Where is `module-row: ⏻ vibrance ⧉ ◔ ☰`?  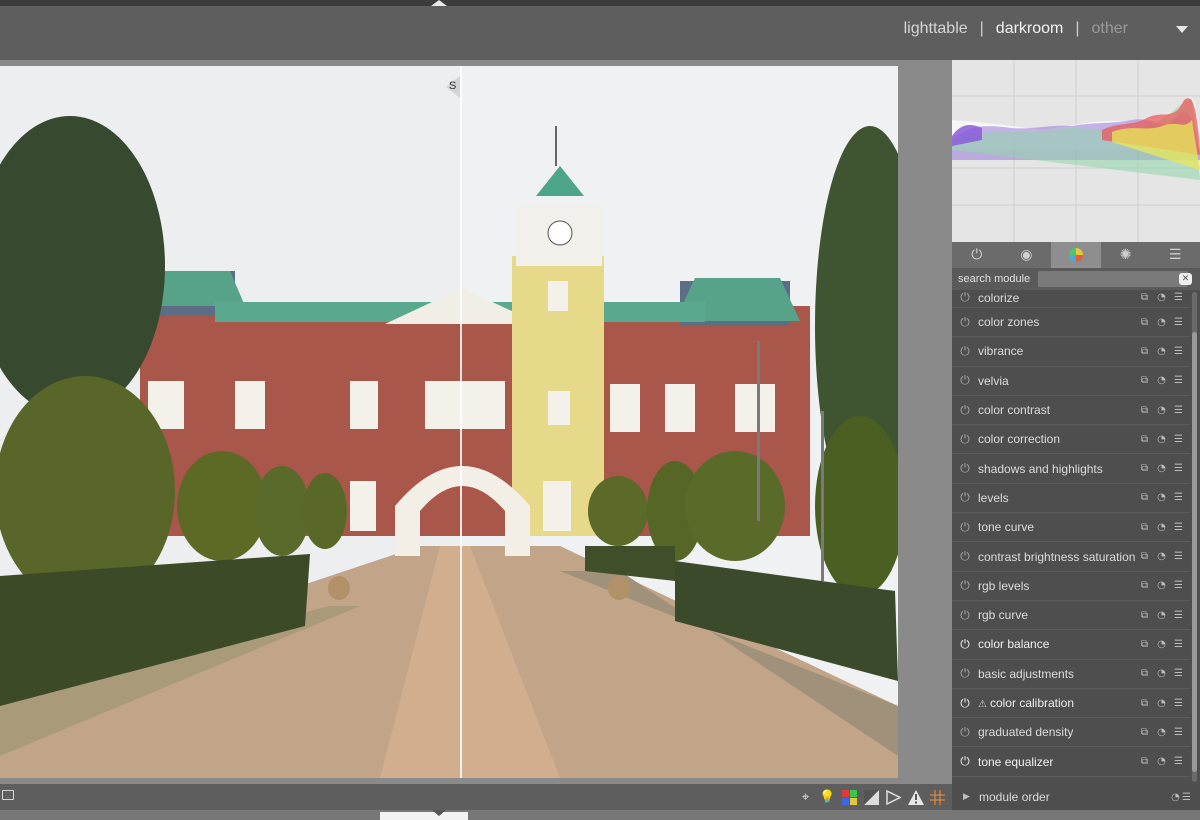
module-row: ⏻ vibrance ⧉ ◔ ☰ is located at coordinates (1071, 352).